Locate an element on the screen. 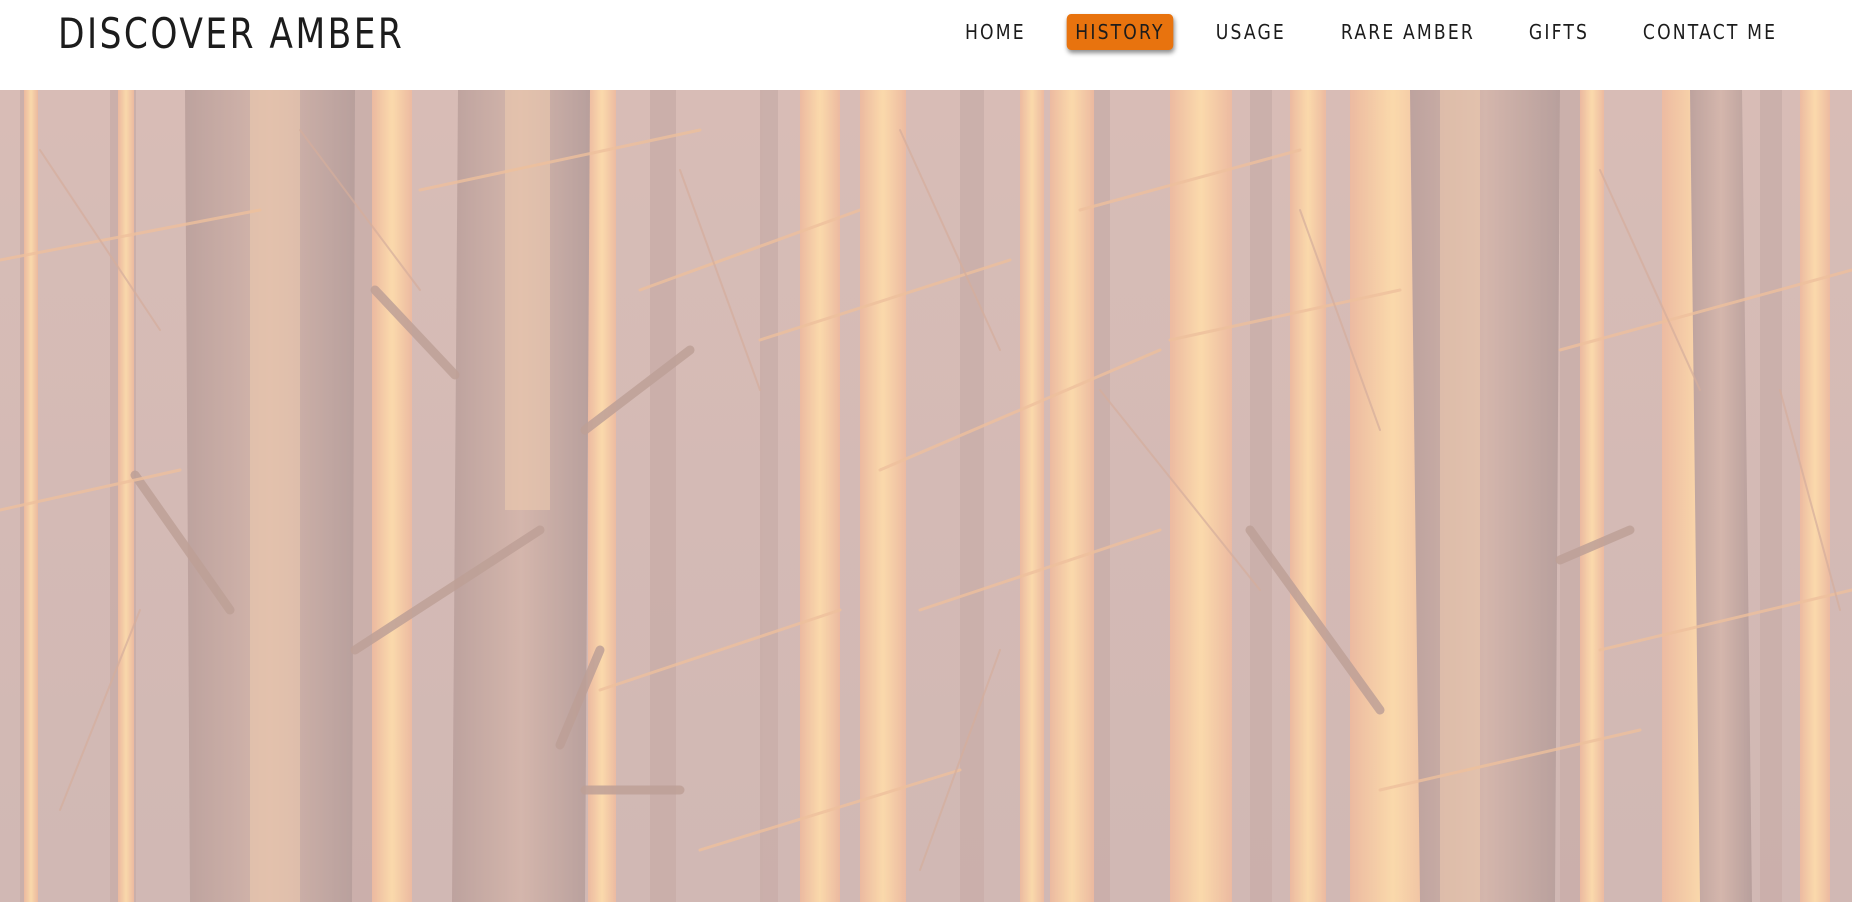  nav-item-rare-amber: RARE AMBER is located at coordinates (1407, 32).